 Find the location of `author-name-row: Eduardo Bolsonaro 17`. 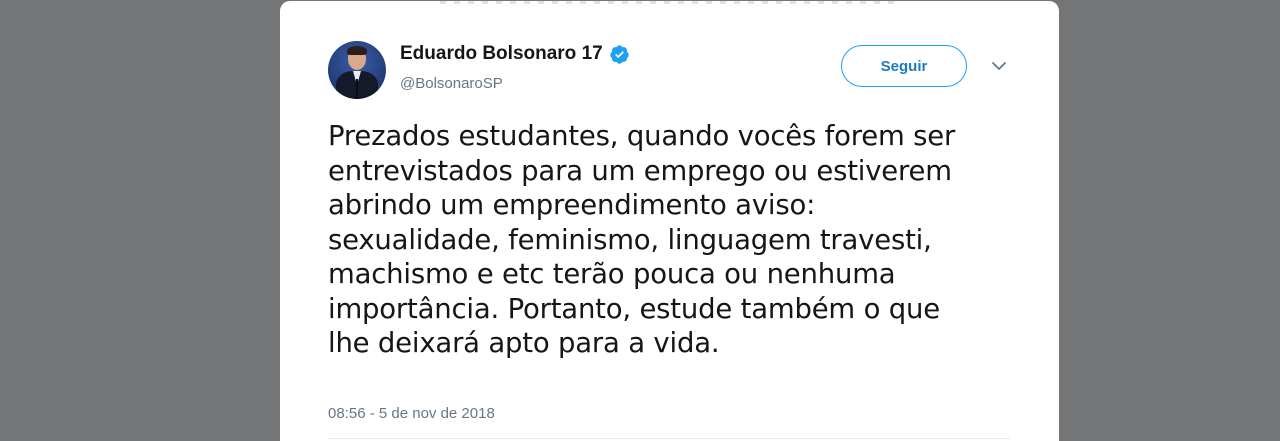

author-name-row: Eduardo Bolsonaro 17 is located at coordinates (515, 54).